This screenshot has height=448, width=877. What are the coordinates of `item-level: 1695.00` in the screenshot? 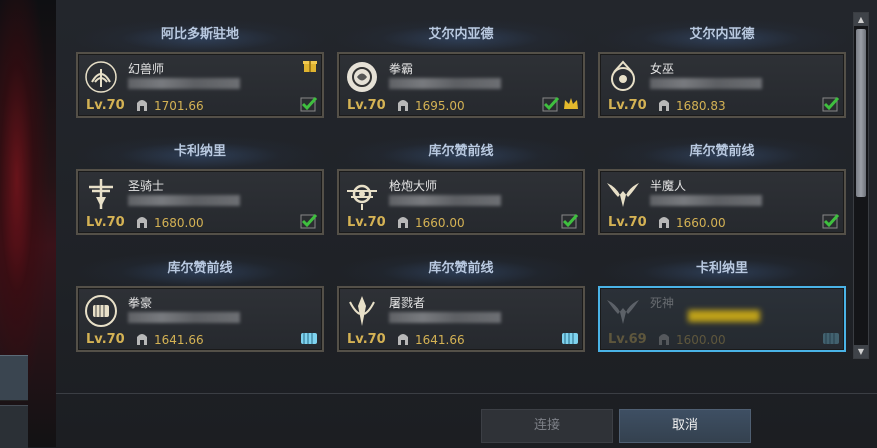 It's located at (440, 106).